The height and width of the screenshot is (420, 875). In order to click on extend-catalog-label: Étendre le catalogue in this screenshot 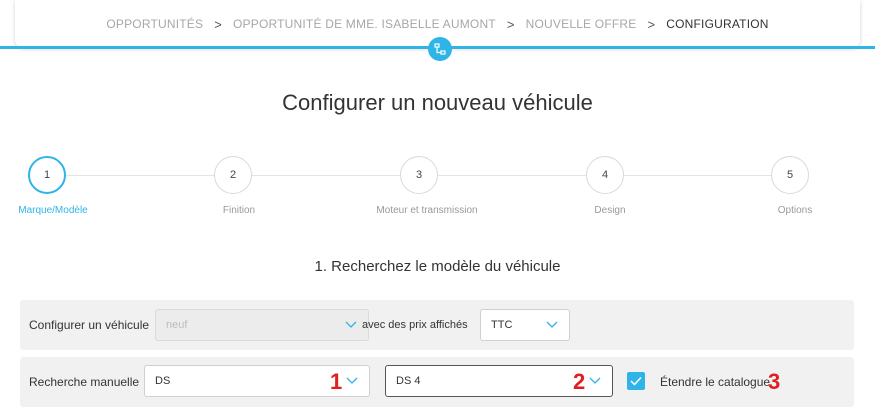, I will do `click(715, 382)`.